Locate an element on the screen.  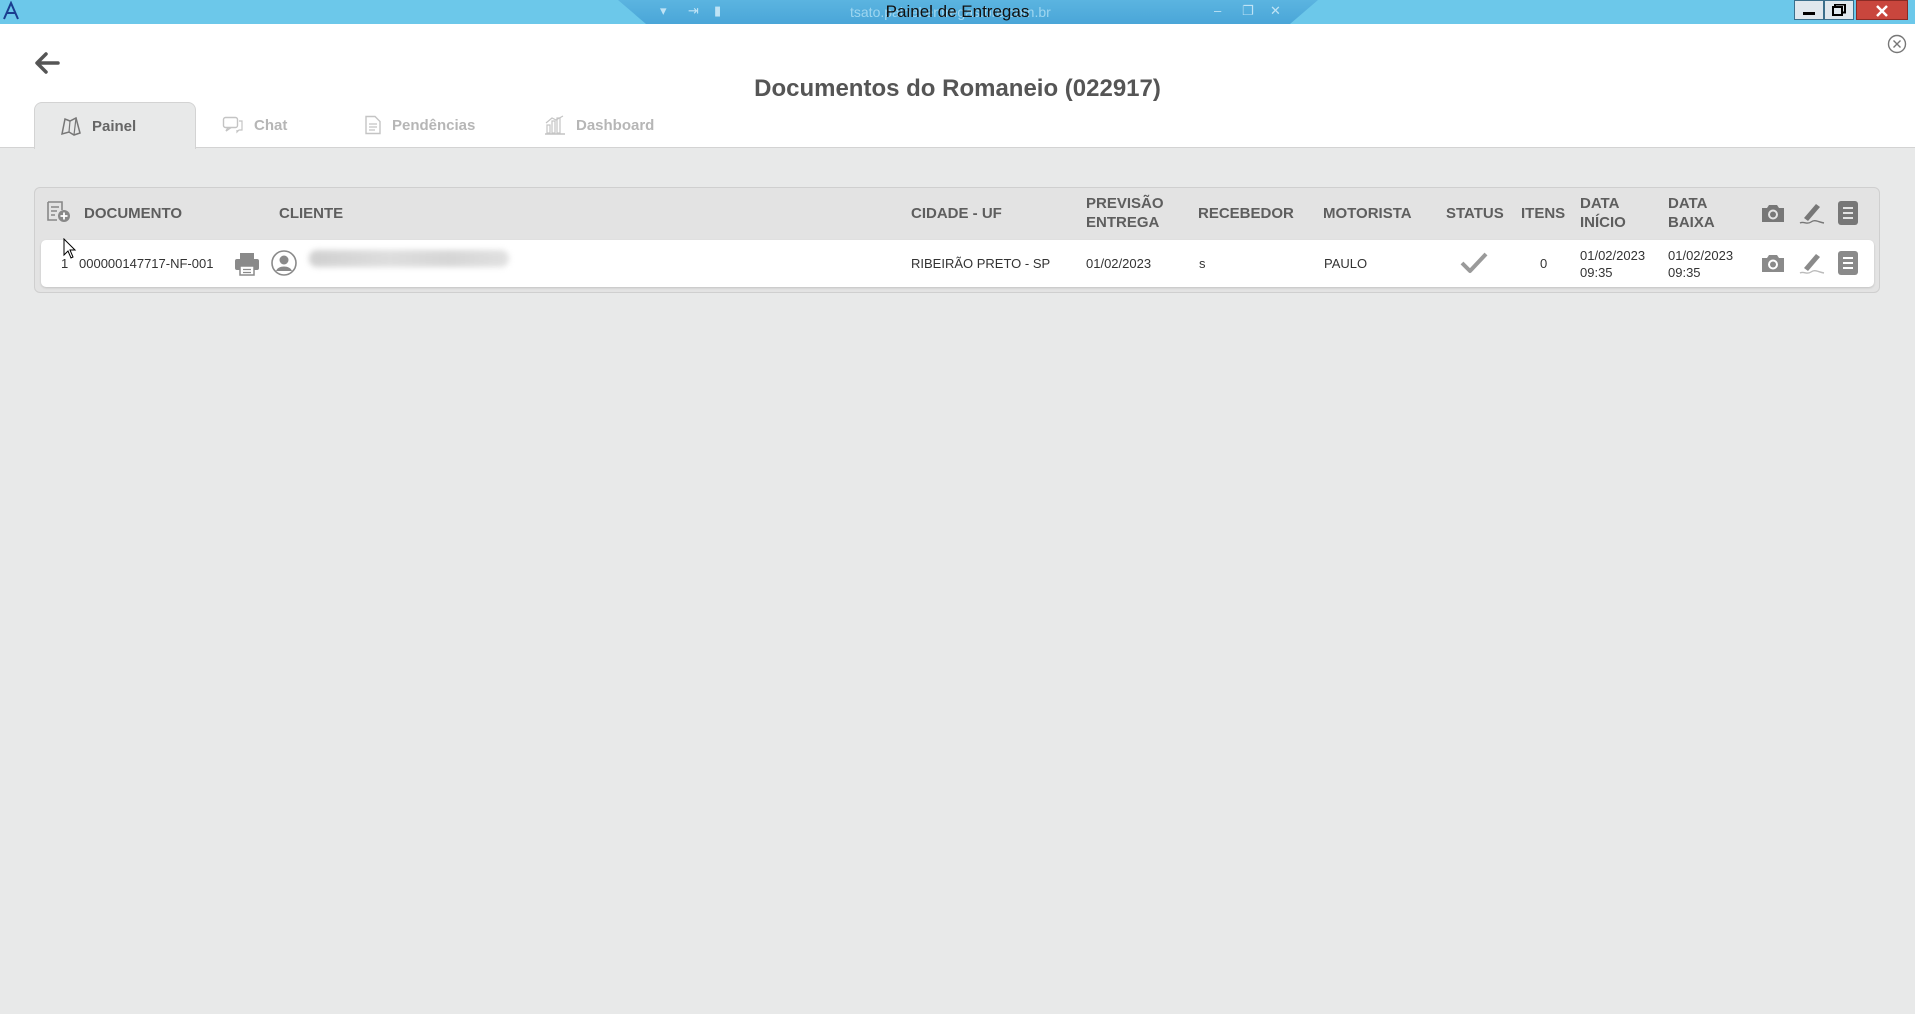
tab-label: Pendências is located at coordinates (434, 125).